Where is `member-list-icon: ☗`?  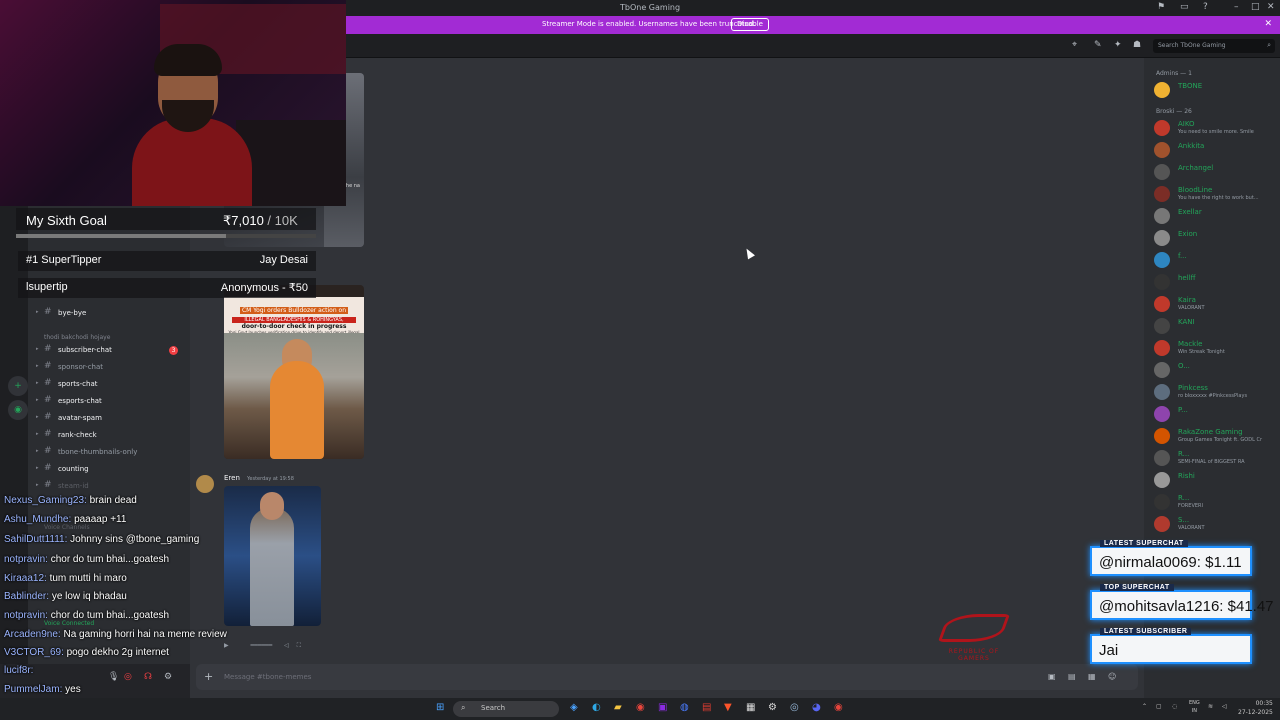
member-list-icon: ☗ is located at coordinates (1137, 45).